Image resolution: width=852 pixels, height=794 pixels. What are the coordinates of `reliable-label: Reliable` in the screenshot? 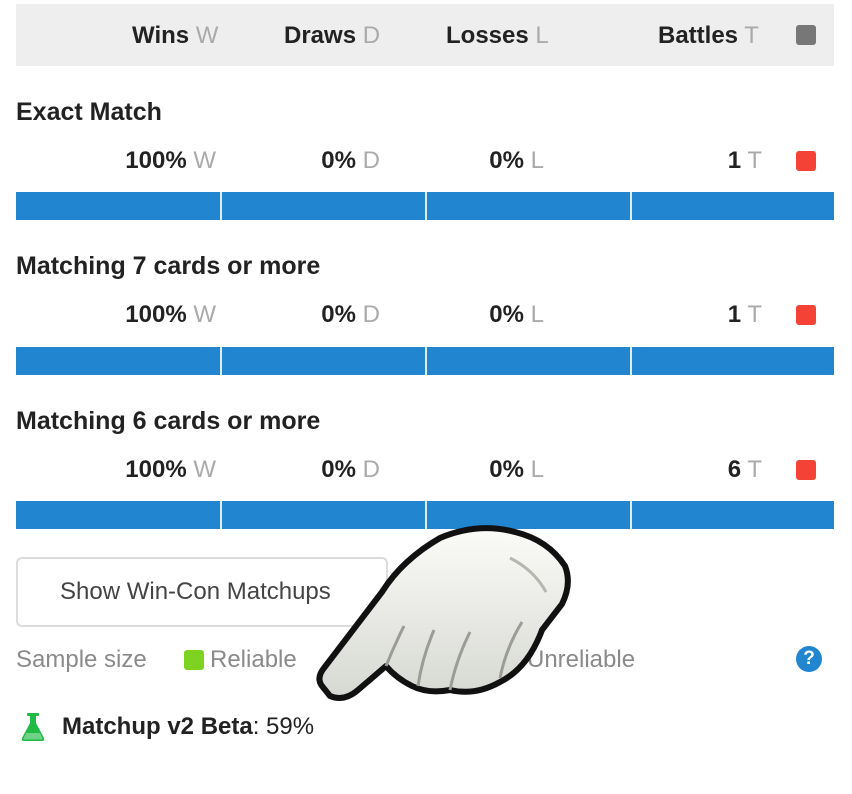 It's located at (253, 659).